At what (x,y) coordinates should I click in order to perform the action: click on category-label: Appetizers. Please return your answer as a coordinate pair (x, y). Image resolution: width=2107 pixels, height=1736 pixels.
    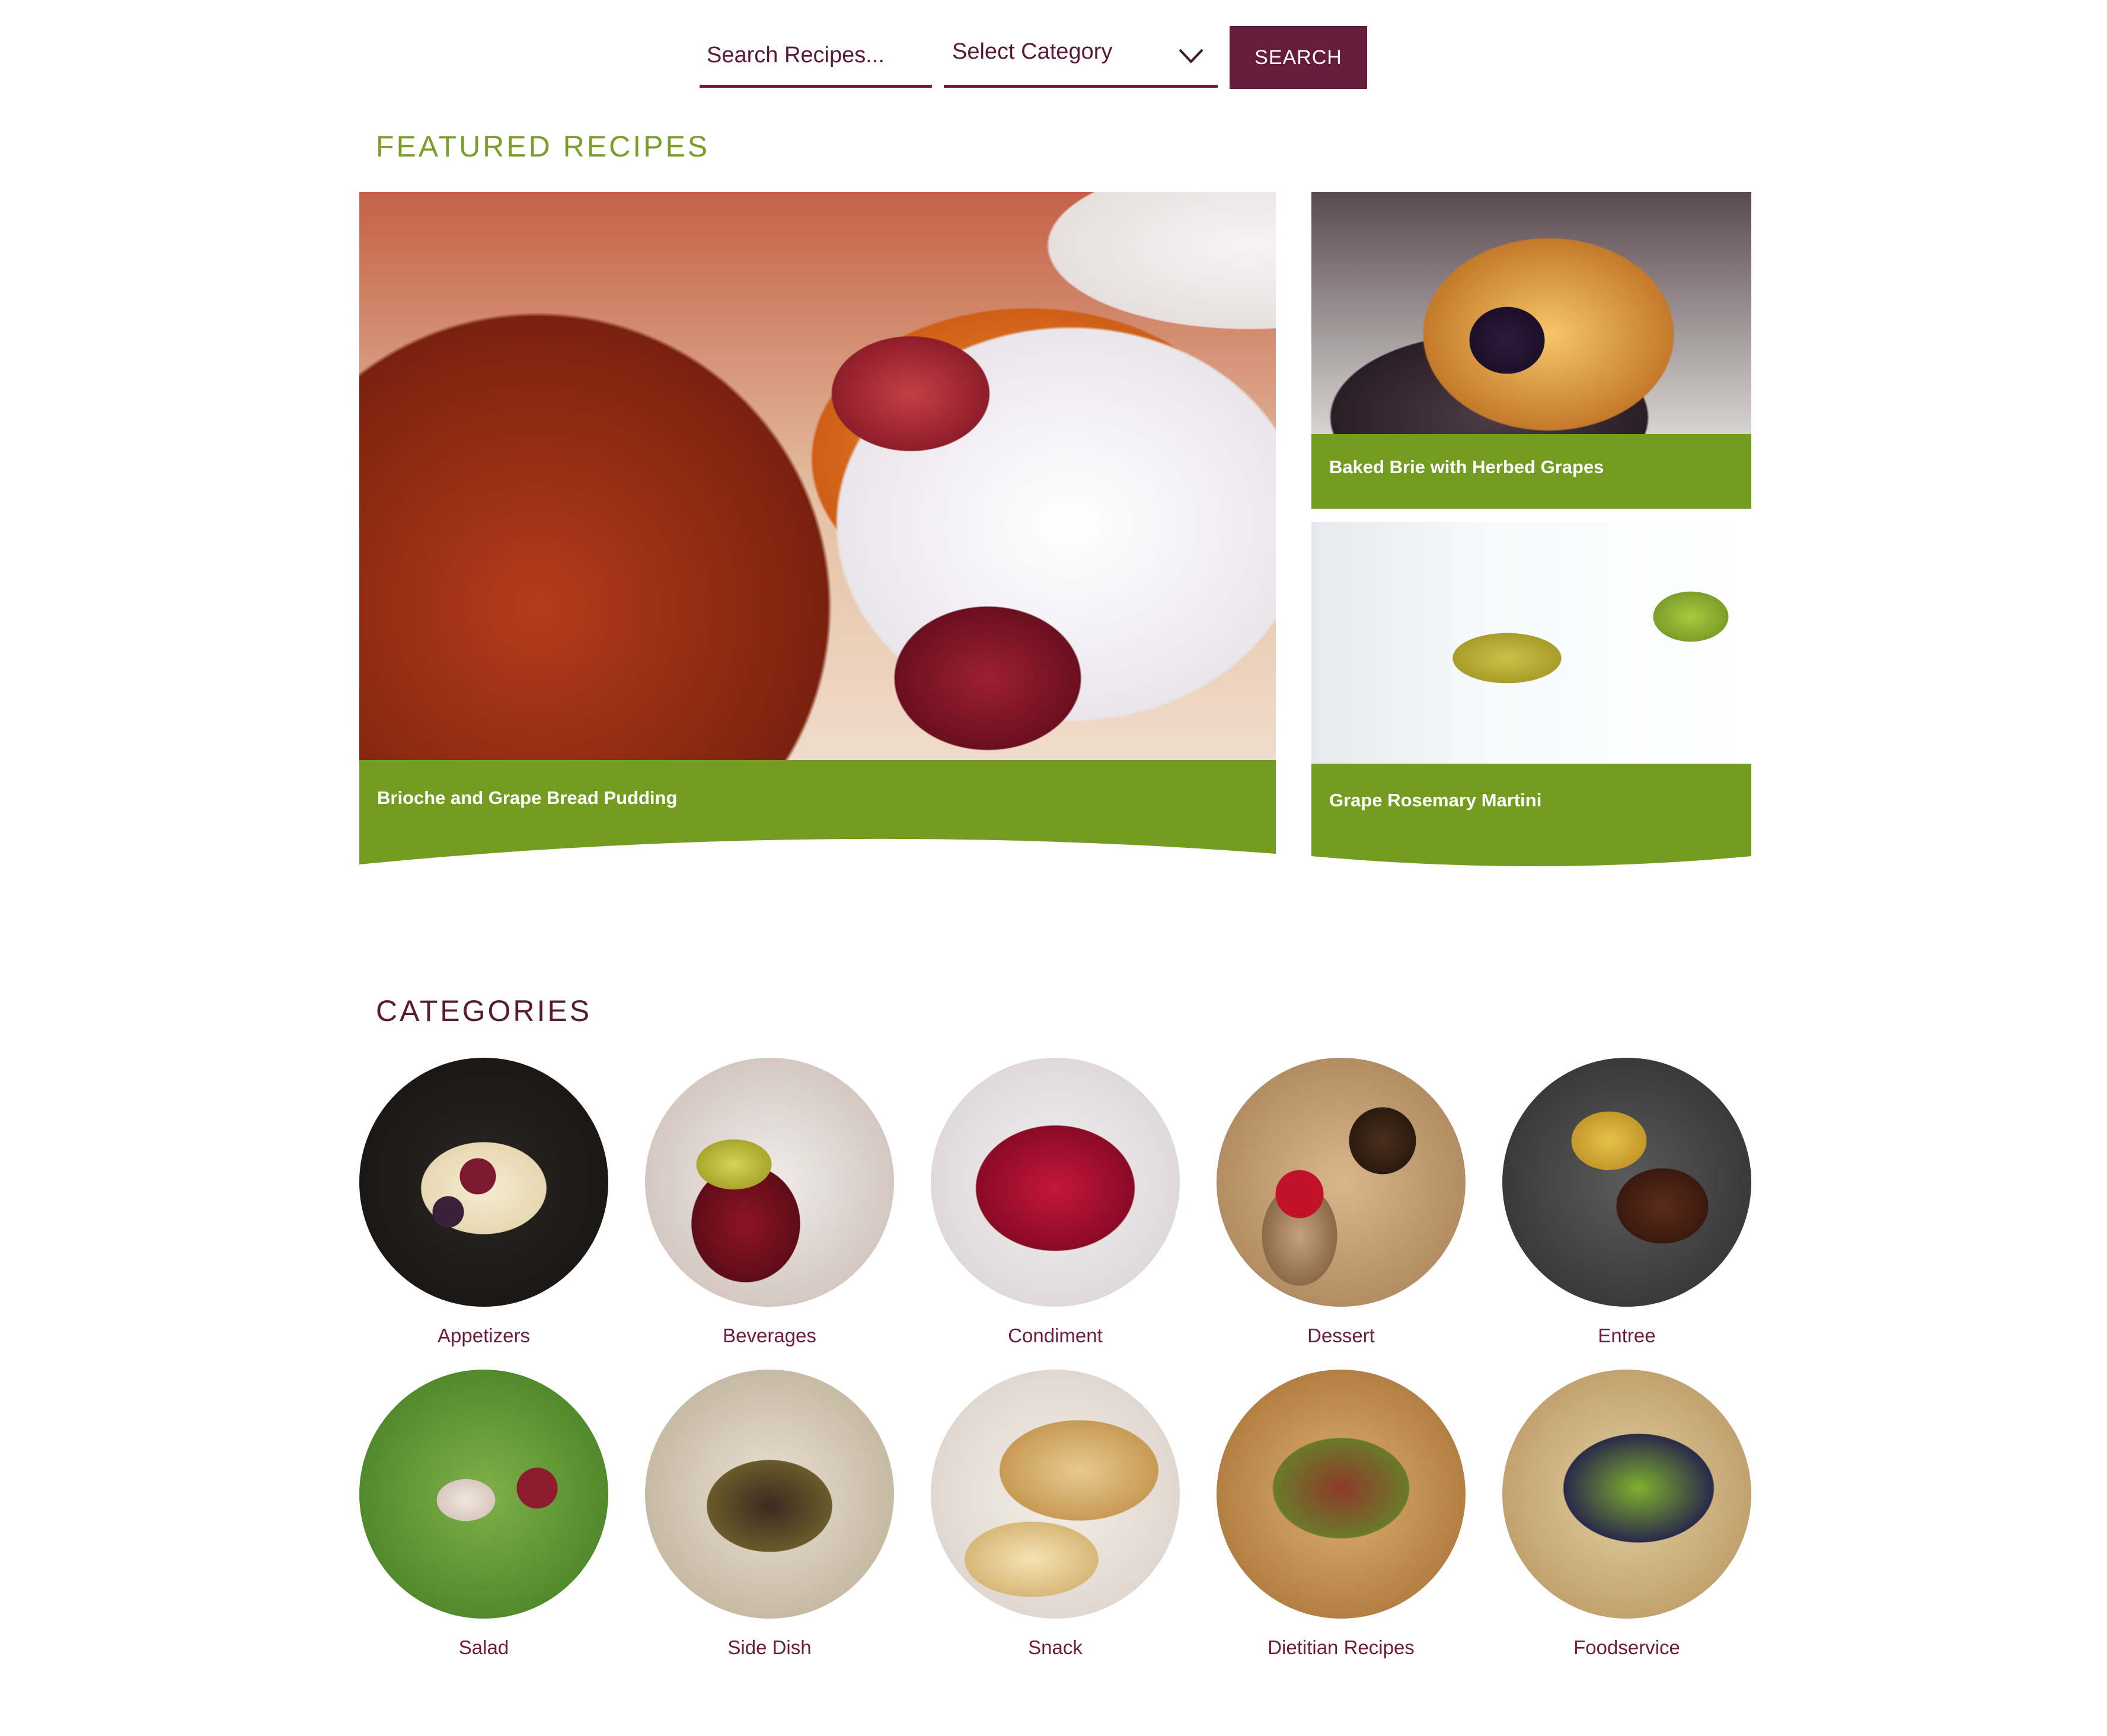
    Looking at the image, I should click on (484, 1335).